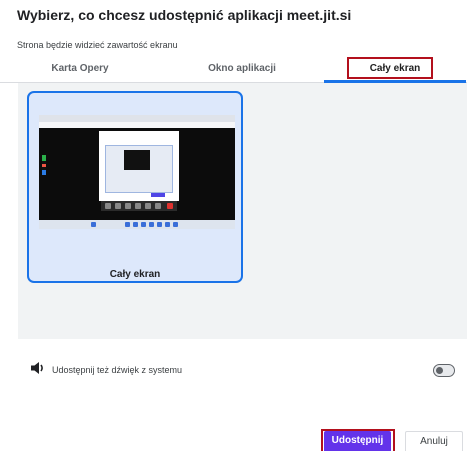 The image size is (467, 452). Describe the element at coordinates (38, 370) in the screenshot. I see `speaker-icon` at that location.